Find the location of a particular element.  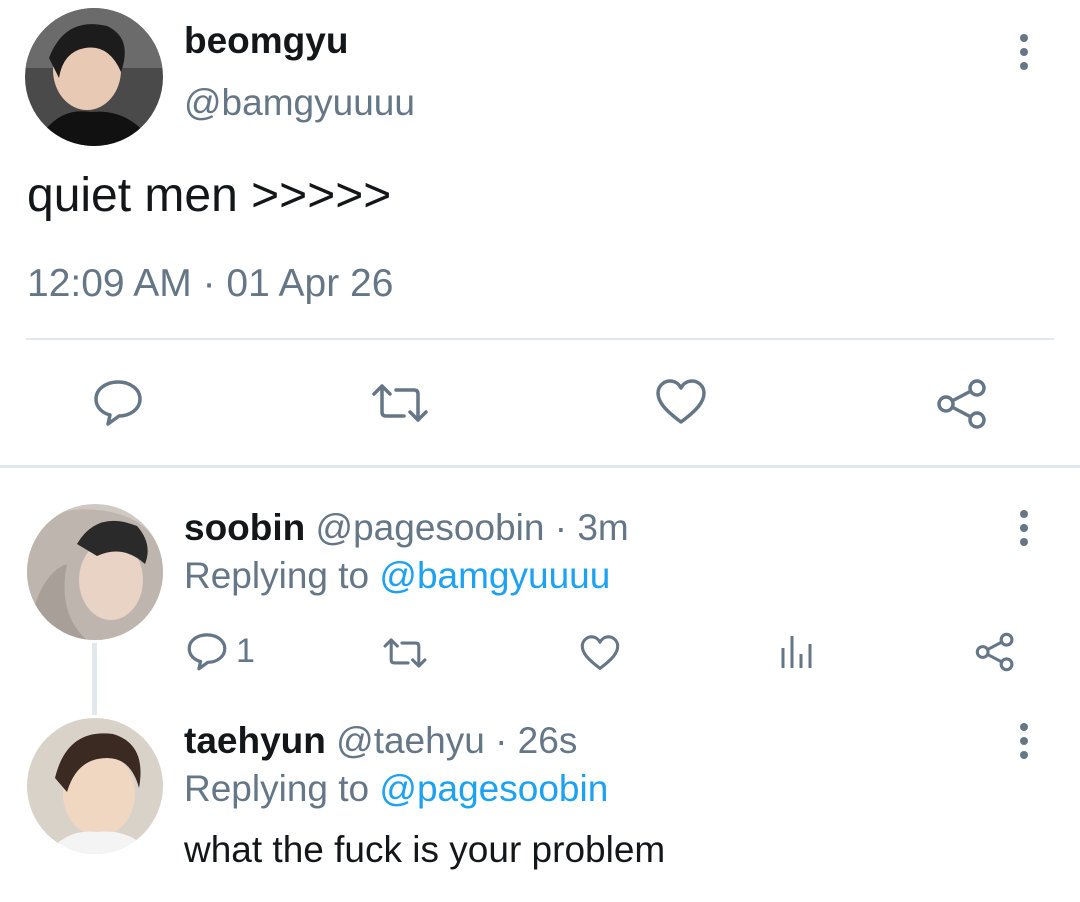

main-like-button is located at coordinates (681, 402).